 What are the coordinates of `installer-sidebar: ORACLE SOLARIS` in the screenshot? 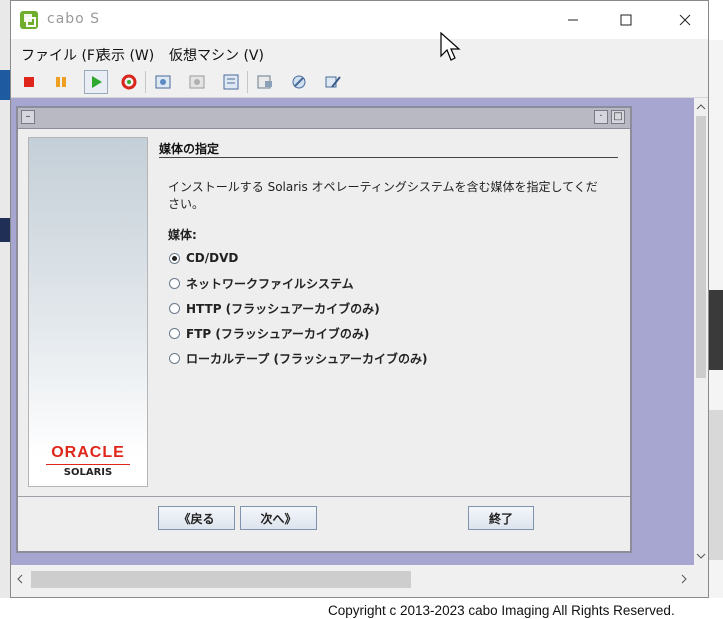 It's located at (88, 312).